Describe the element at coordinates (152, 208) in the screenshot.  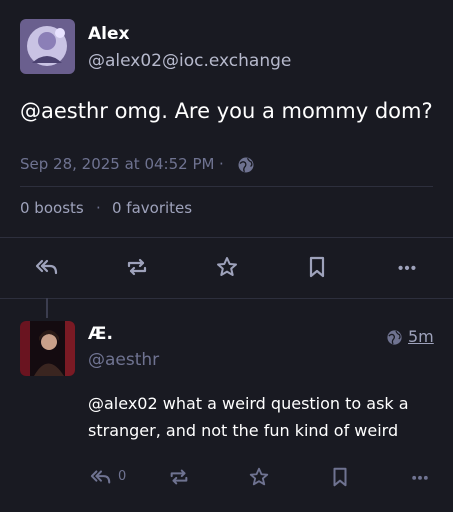
I see `favorites-count: 0 favorites` at that location.